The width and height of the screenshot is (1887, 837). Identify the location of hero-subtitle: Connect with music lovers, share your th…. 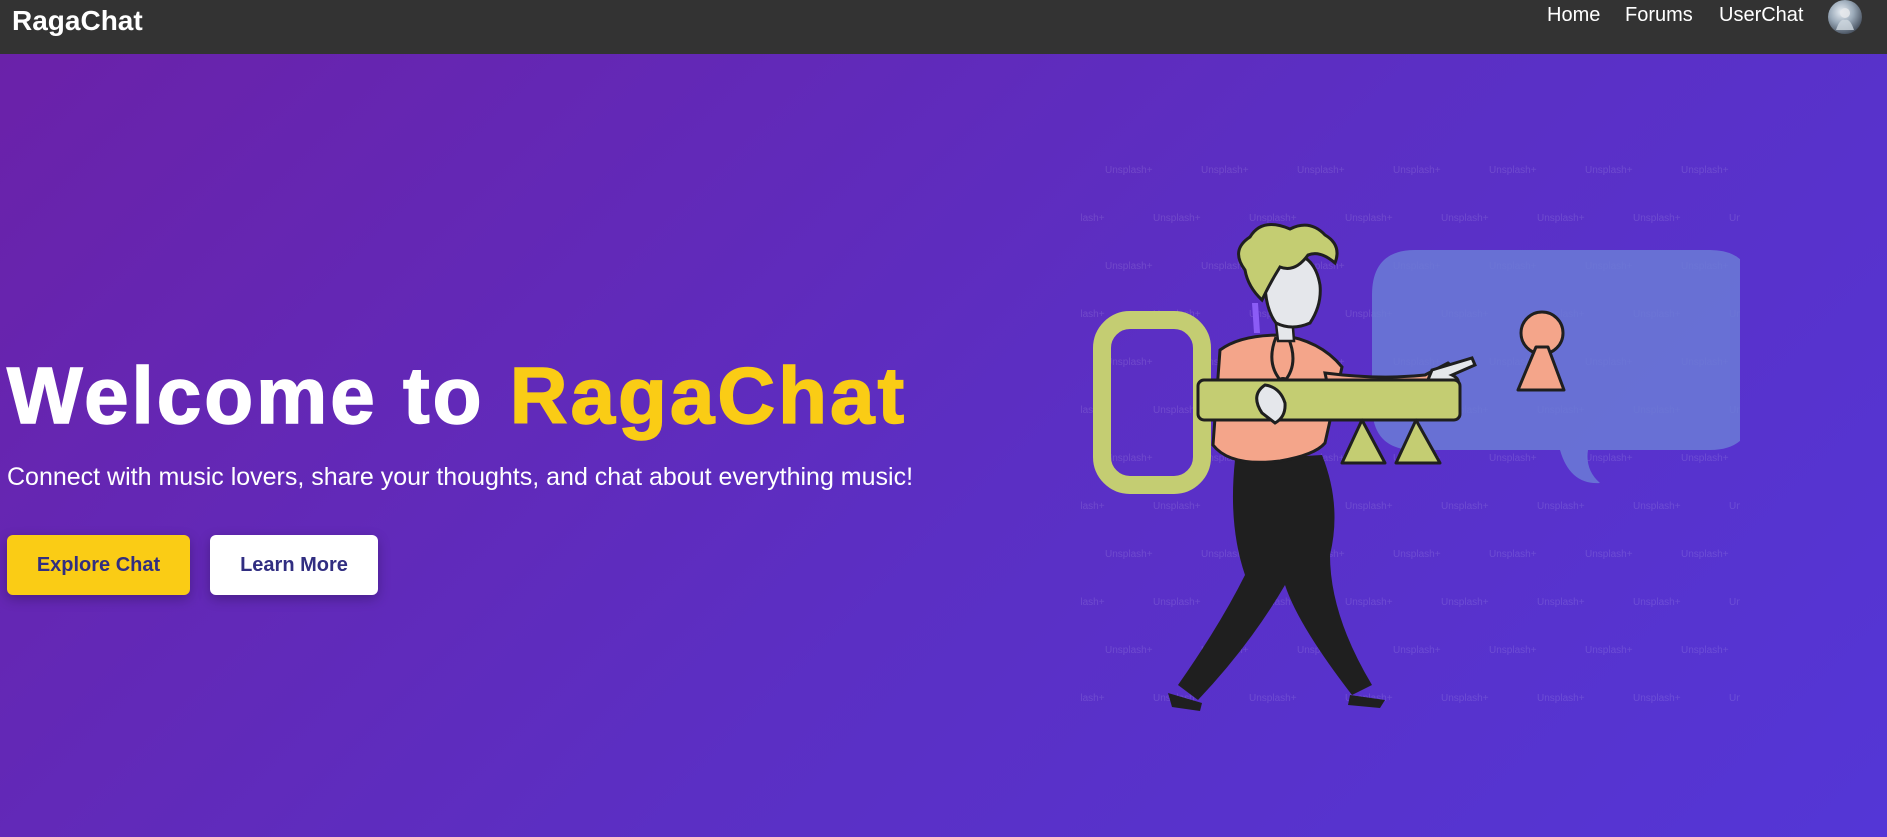
(460, 477).